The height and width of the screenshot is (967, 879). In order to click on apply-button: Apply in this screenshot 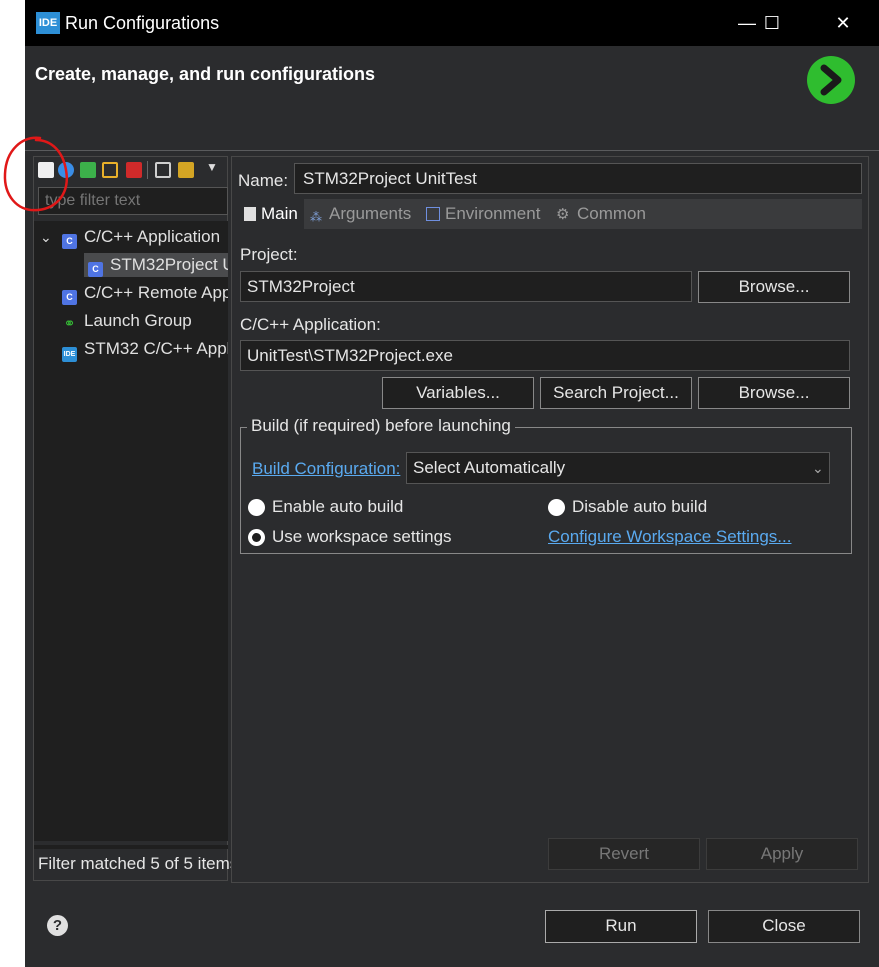, I will do `click(782, 854)`.